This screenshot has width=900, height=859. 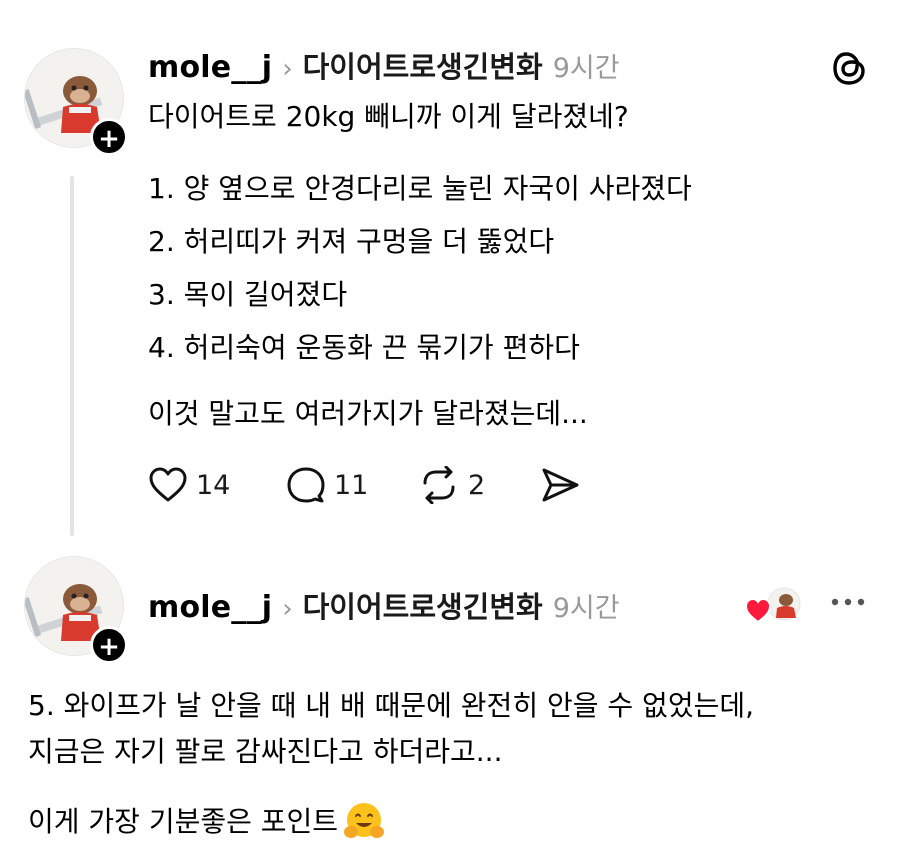 I want to click on post-text: 이게 가장 기분좋은 포인트, so click(x=183, y=821).